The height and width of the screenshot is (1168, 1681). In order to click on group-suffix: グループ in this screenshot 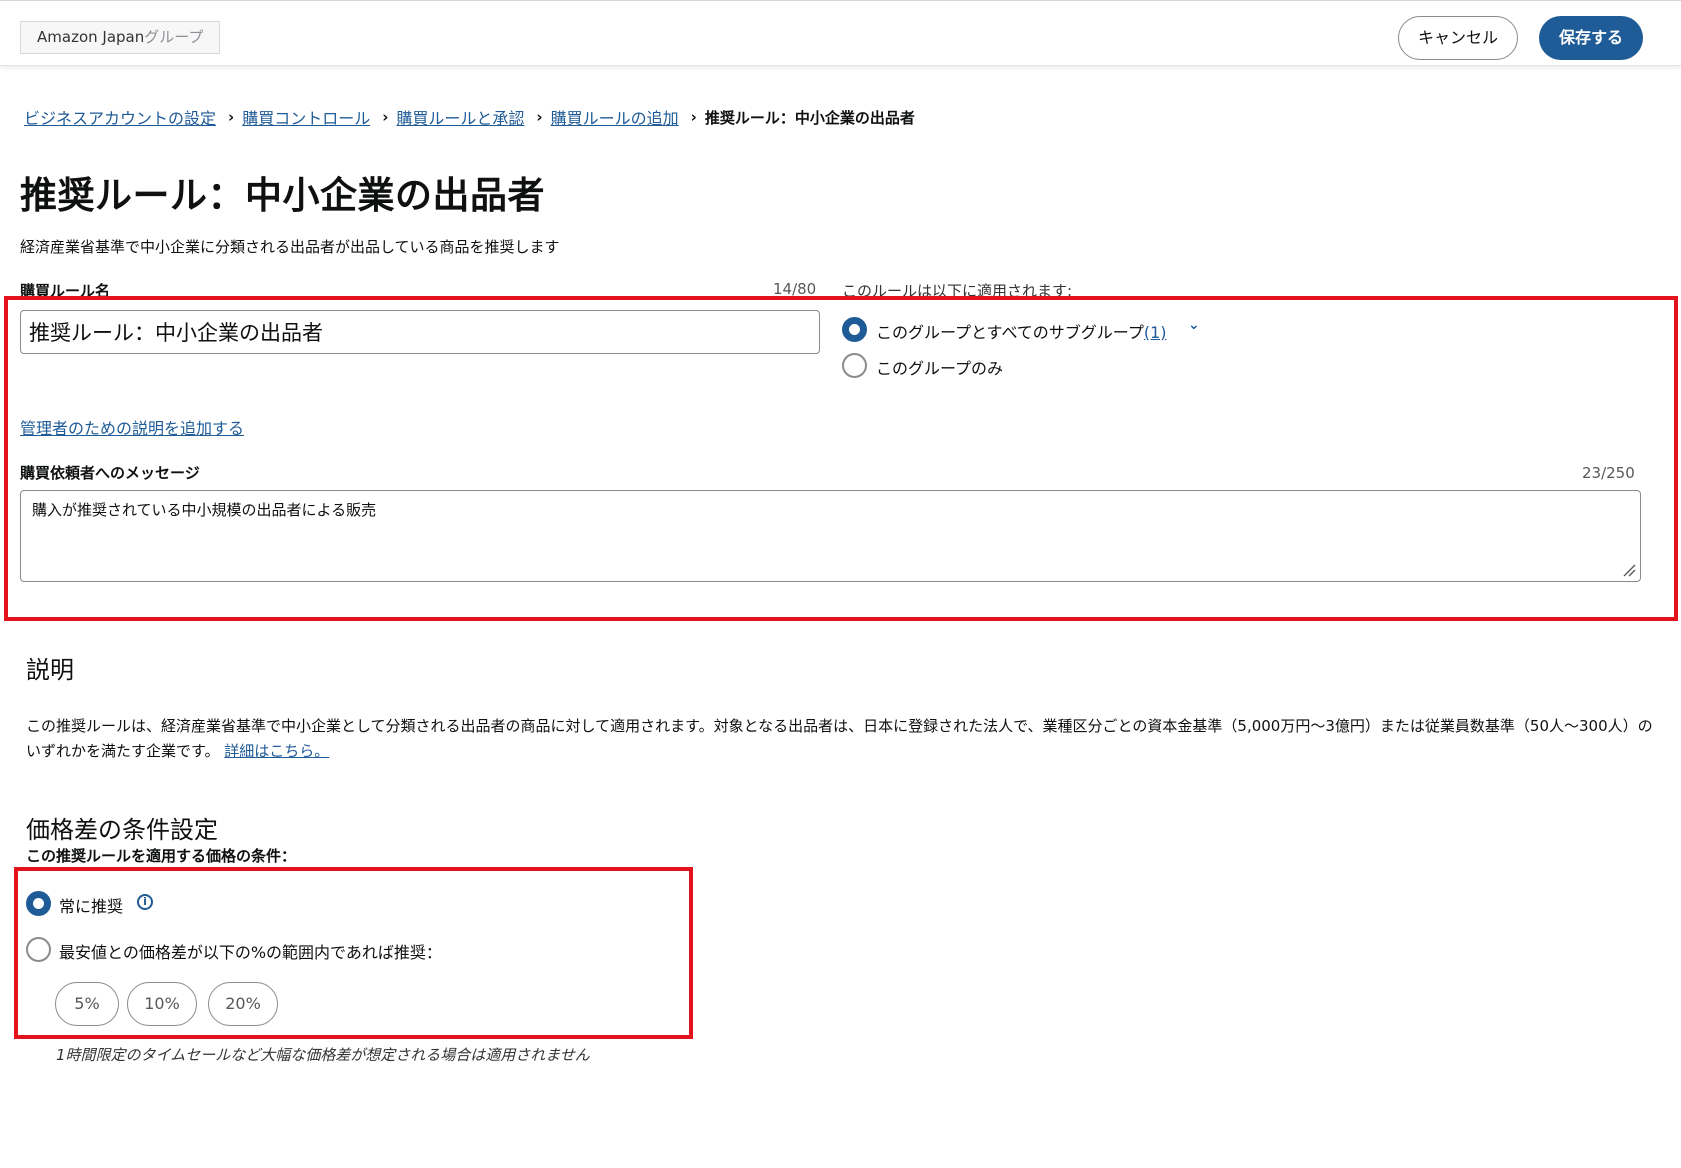, I will do `click(174, 37)`.